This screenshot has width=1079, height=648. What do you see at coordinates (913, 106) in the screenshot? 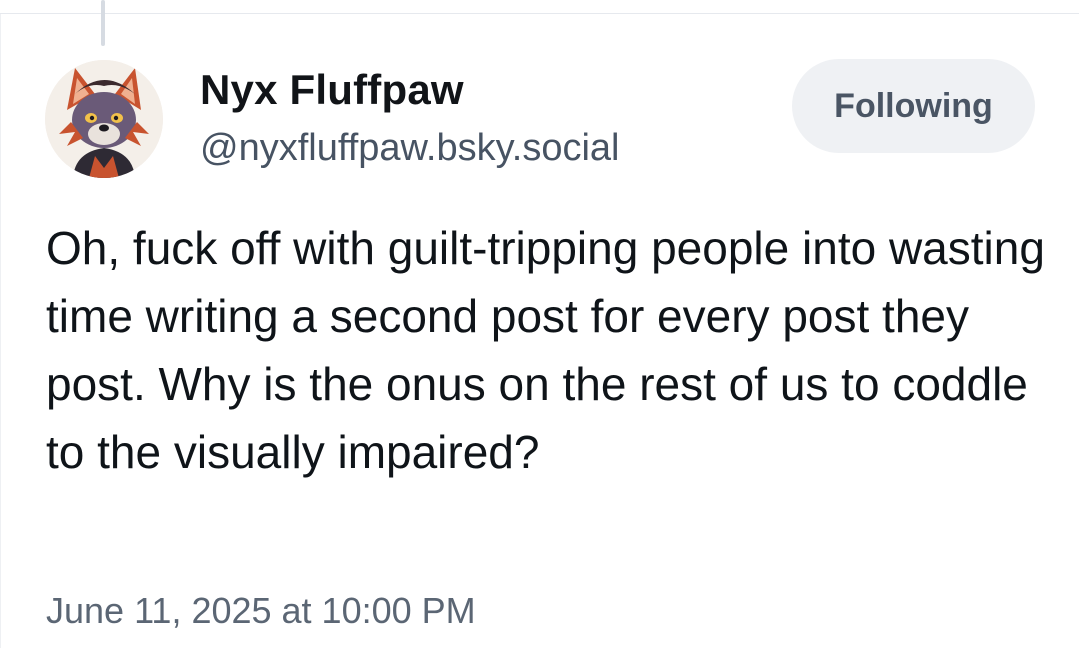
I see `following-button: Following` at bounding box center [913, 106].